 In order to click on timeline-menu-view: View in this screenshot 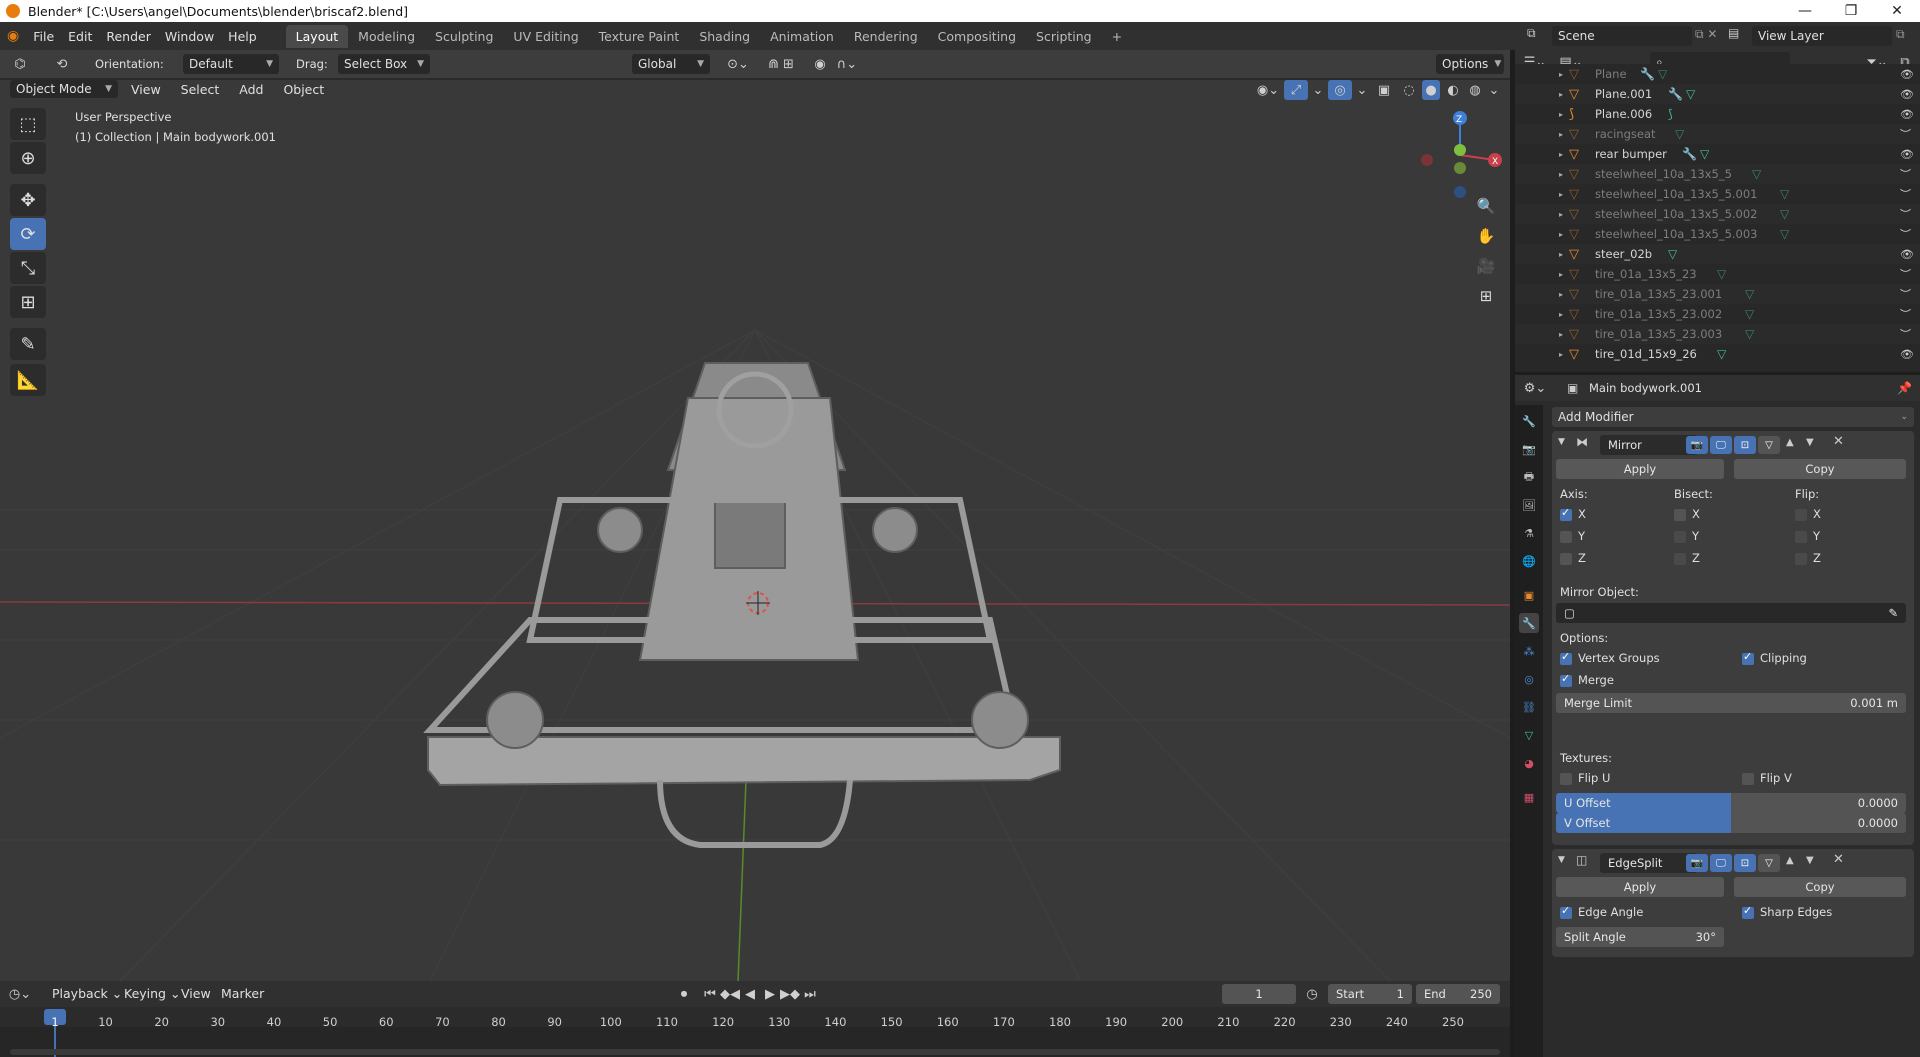, I will do `click(196, 993)`.